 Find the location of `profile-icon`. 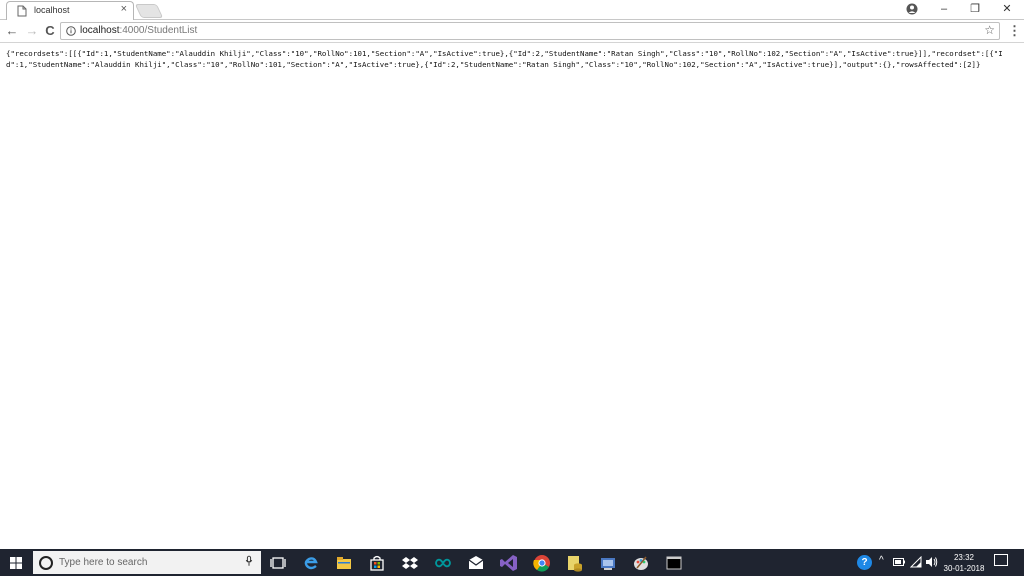

profile-icon is located at coordinates (912, 9).